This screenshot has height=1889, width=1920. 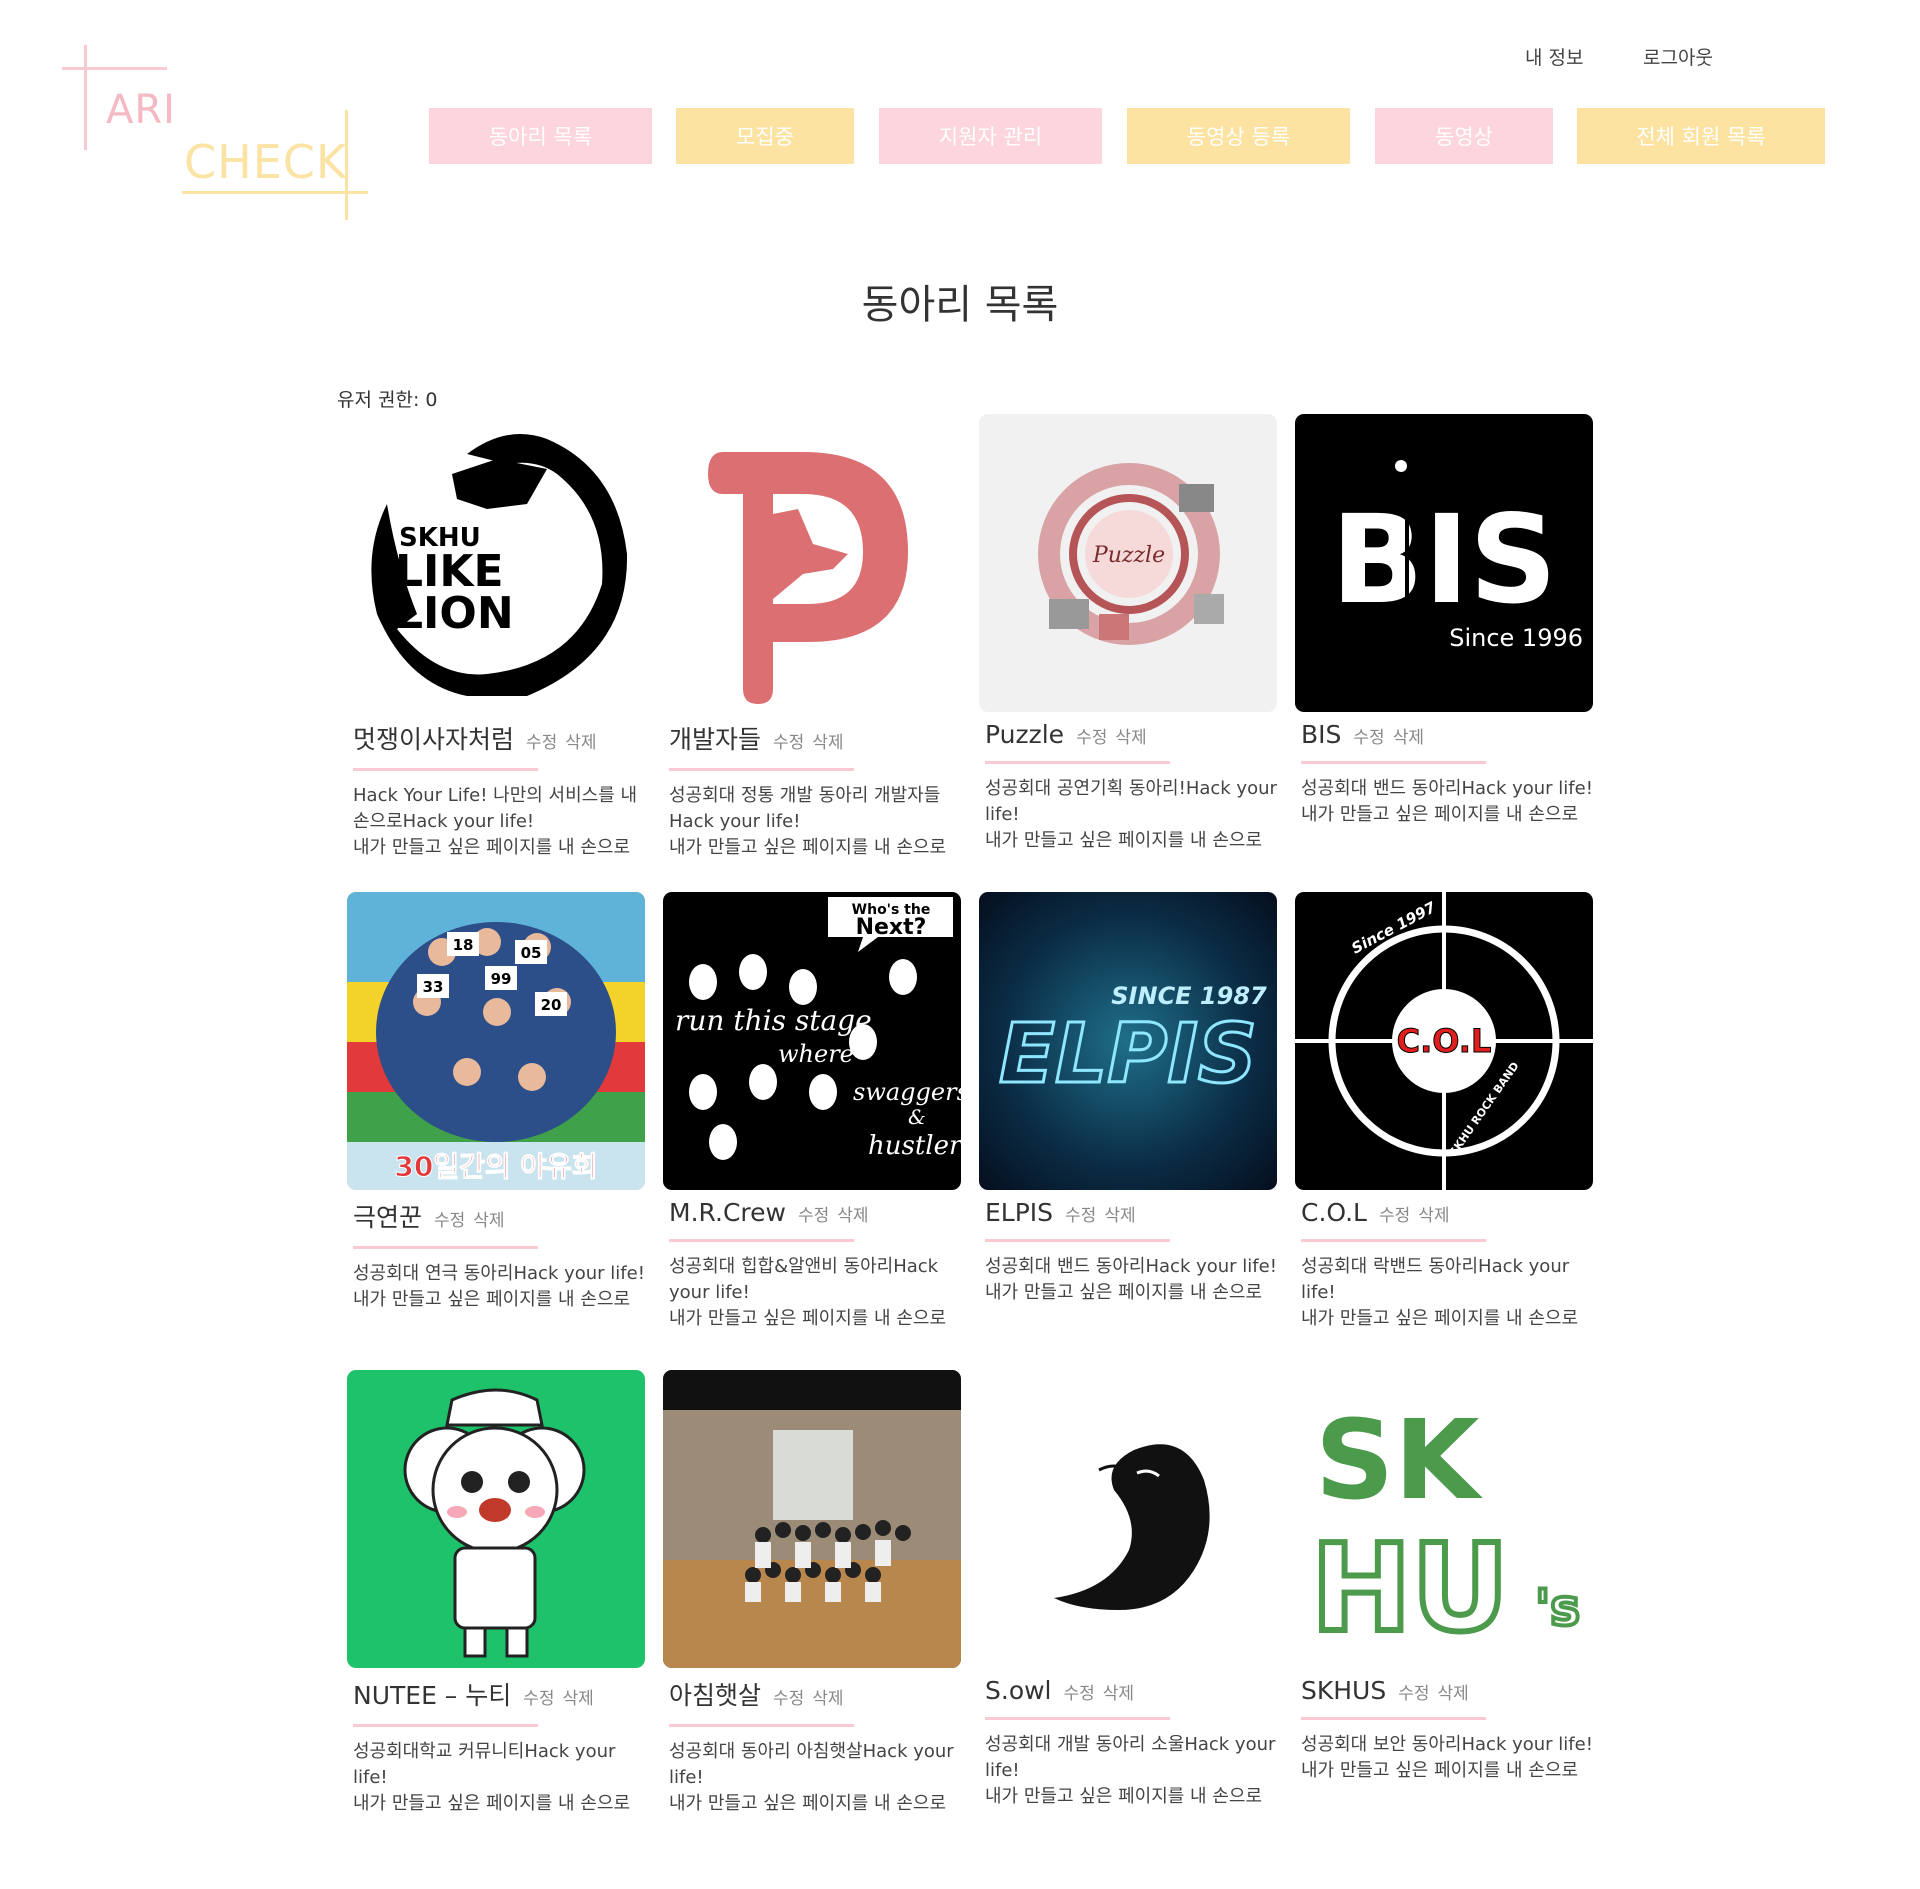 What do you see at coordinates (917, 1117) in the screenshot?
I see `poster-text: &` at bounding box center [917, 1117].